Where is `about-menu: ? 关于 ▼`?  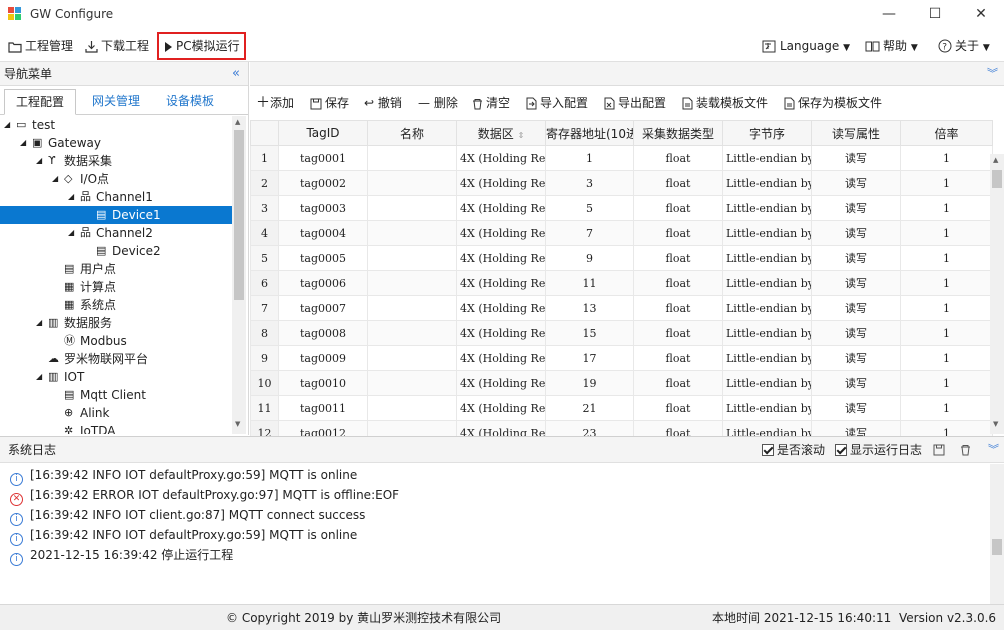 about-menu: ? 关于 ▼ is located at coordinates (964, 47).